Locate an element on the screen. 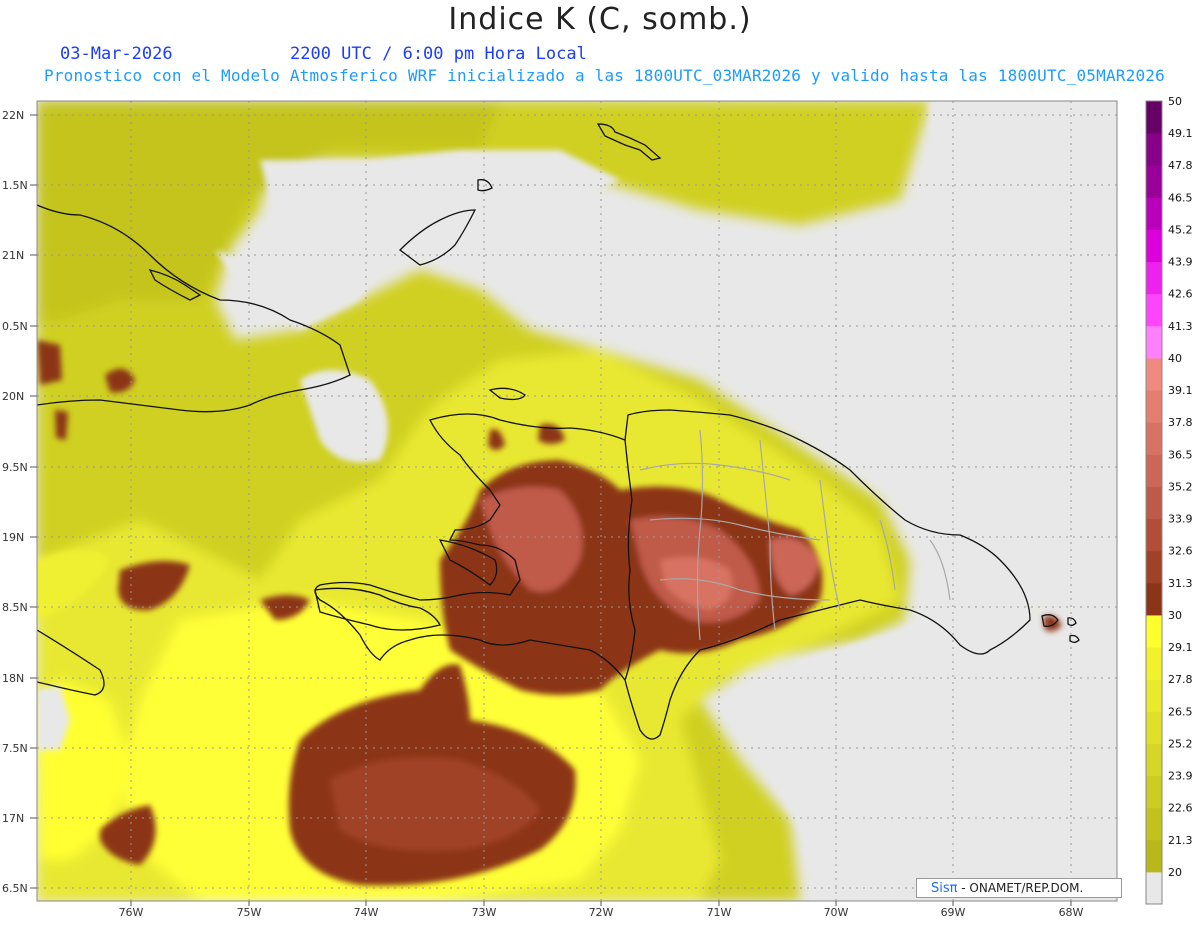 Image resolution: width=1200 pixels, height=927 pixels. colorbar-label: 40 is located at coordinates (1175, 358).